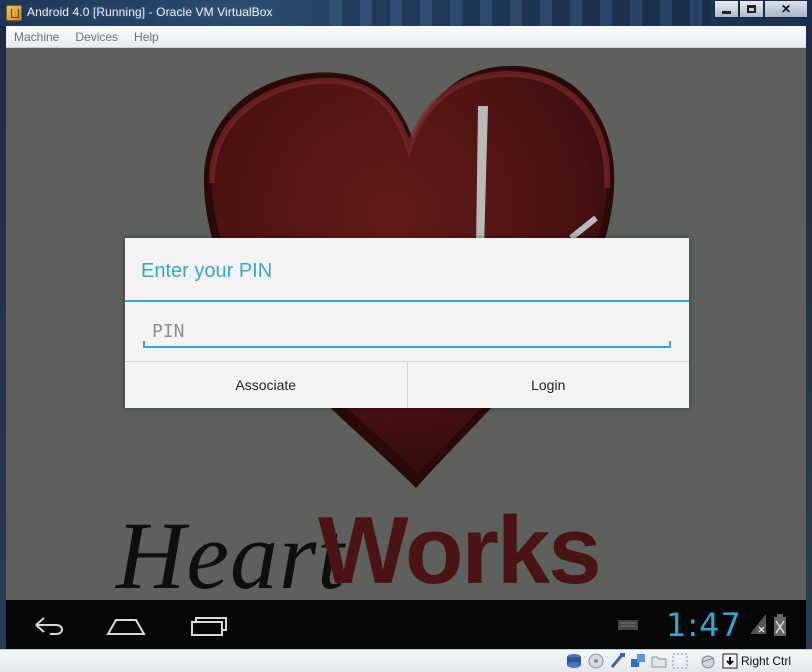 The height and width of the screenshot is (672, 812). I want to click on login-button: Login, so click(548, 385).